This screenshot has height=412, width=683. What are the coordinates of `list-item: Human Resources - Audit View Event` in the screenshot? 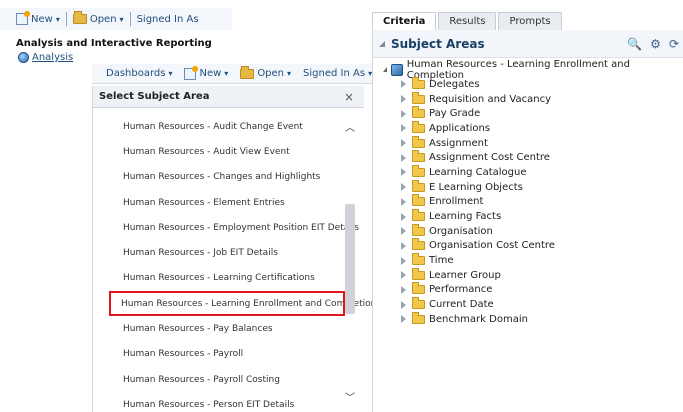 It's located at (219, 151).